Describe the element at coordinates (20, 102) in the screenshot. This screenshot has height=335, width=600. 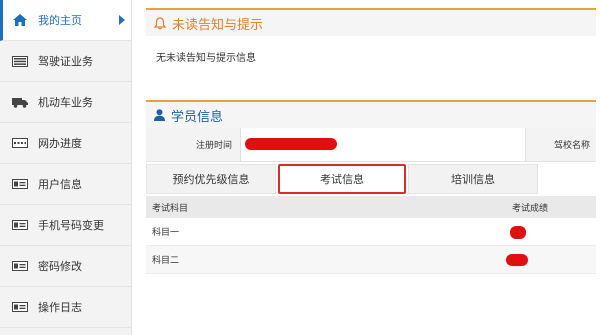
I see `truck-icon` at that location.